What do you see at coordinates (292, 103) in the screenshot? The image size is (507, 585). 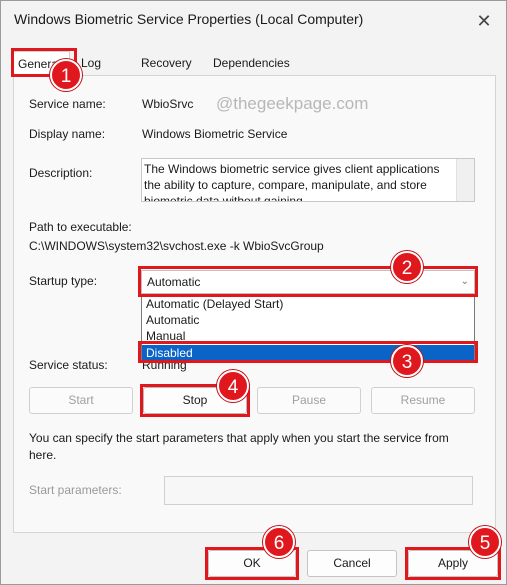 I see `watermark: @thegeekpage.com` at bounding box center [292, 103].